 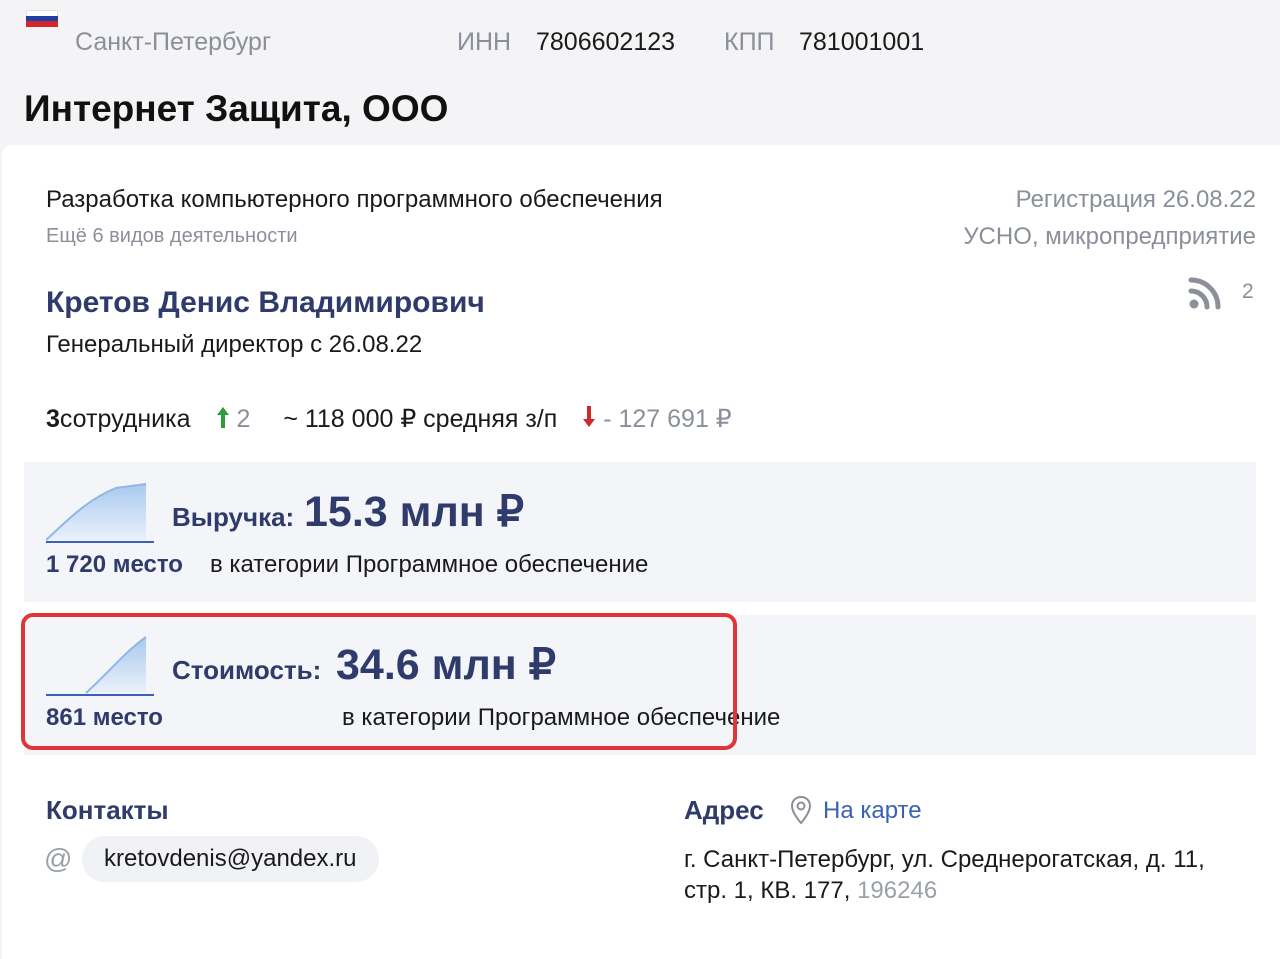 What do you see at coordinates (42, 18) in the screenshot?
I see `russia-flag-icon` at bounding box center [42, 18].